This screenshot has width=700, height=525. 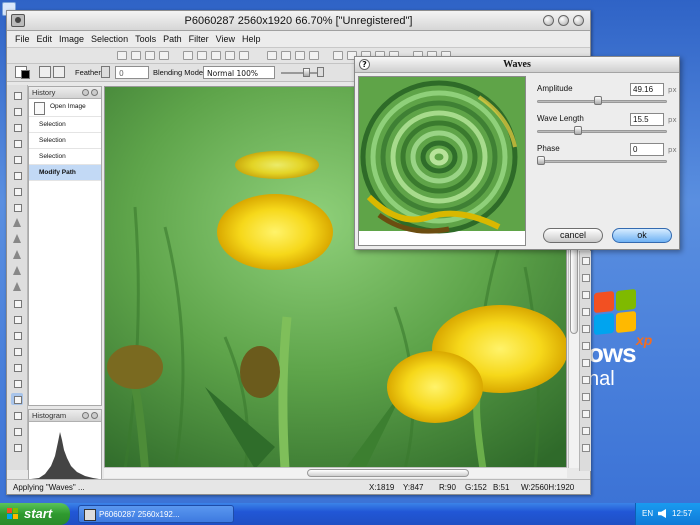 I want to click on selection-add-icon, so click(x=59, y=72).